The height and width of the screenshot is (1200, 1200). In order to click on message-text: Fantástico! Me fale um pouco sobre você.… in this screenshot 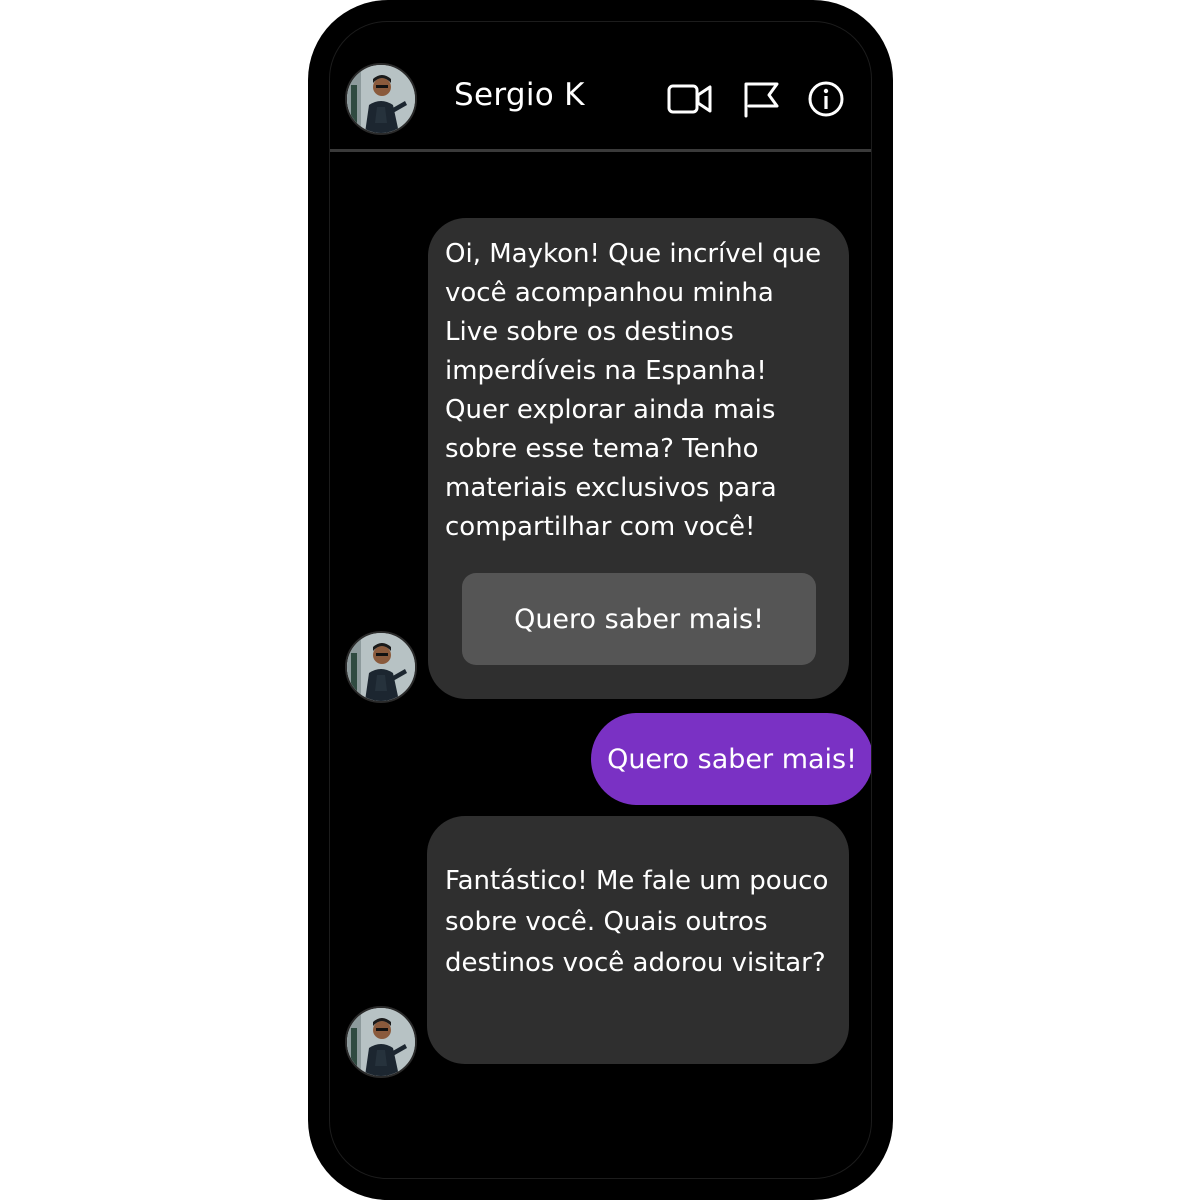, I will do `click(637, 922)`.